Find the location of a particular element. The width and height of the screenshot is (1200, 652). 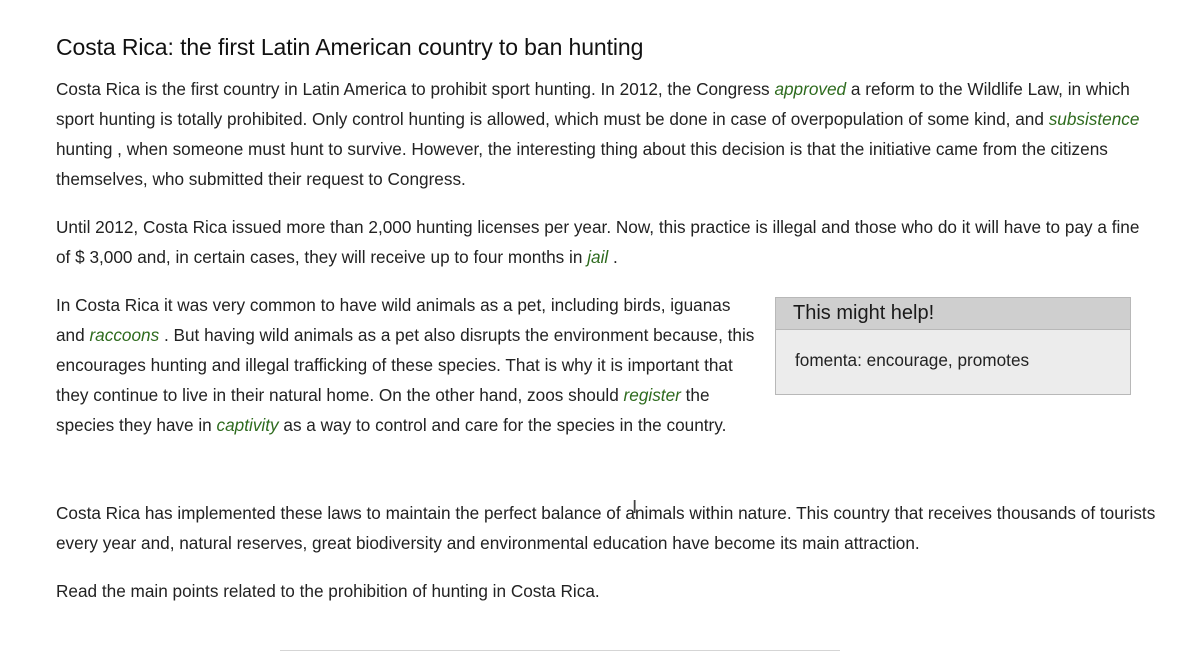

vocab-word-raccoons: raccoons is located at coordinates (124, 335).